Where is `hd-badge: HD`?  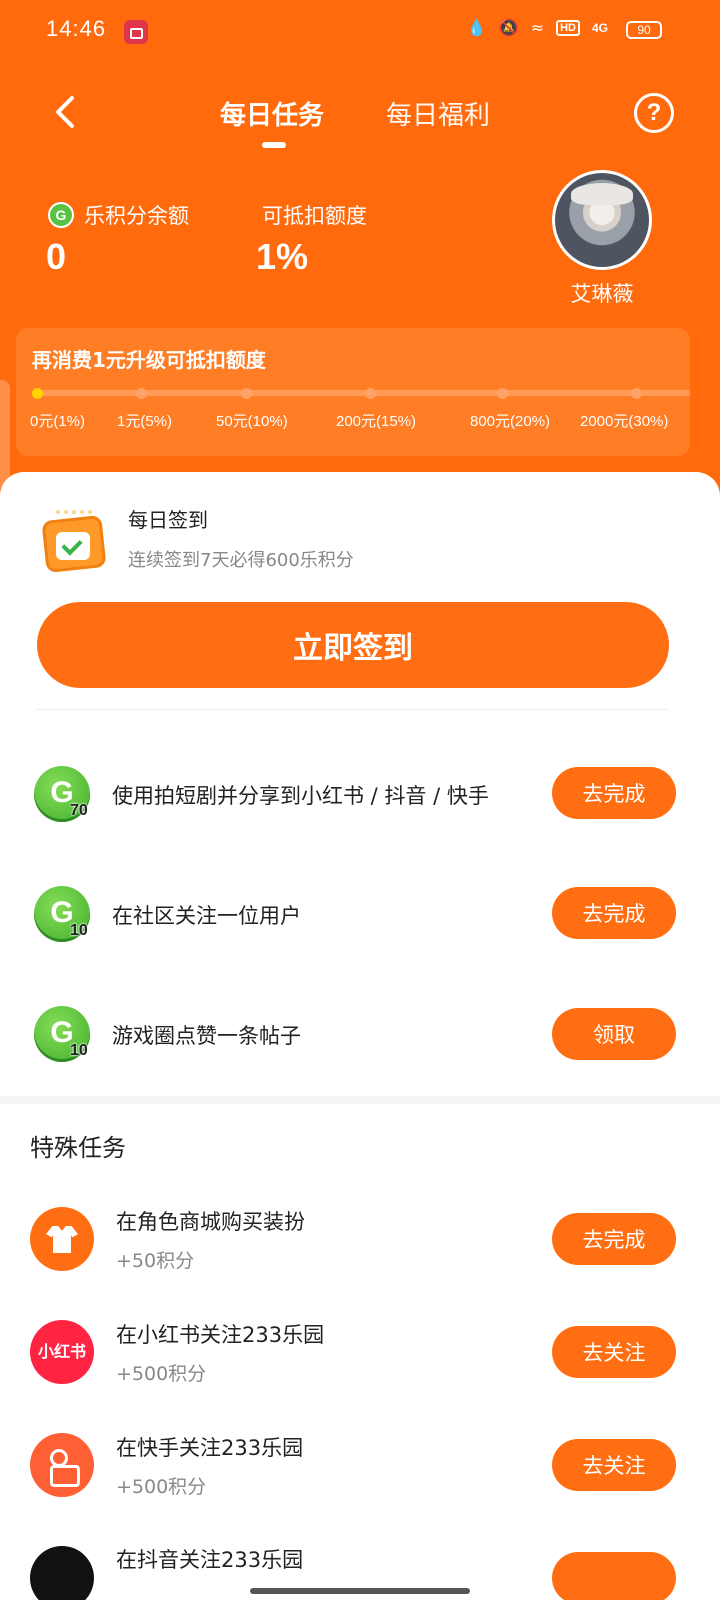 hd-badge: HD is located at coordinates (568, 27).